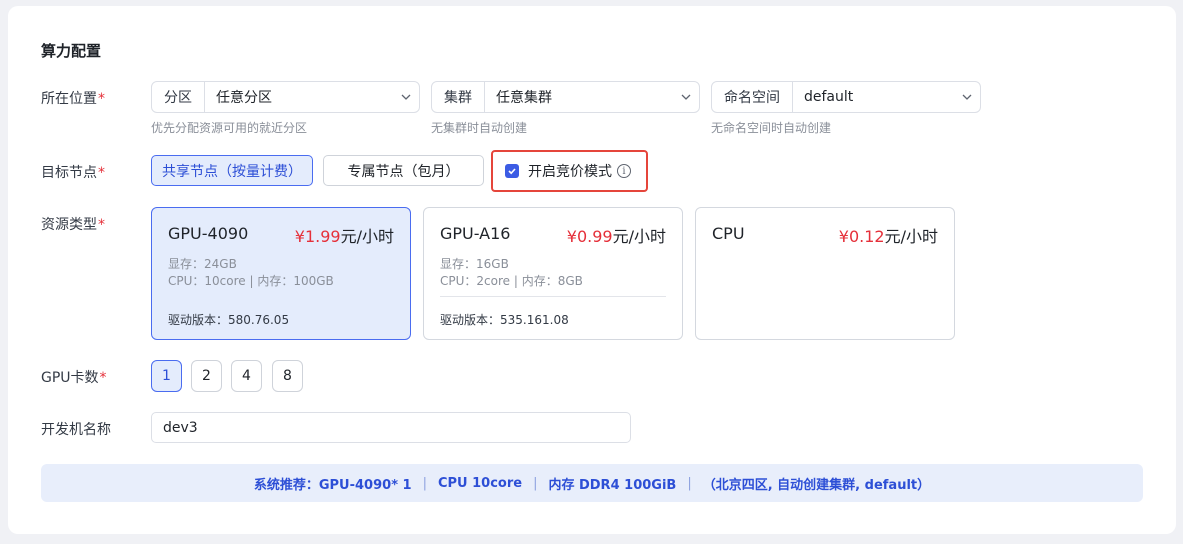 The width and height of the screenshot is (1183, 544). What do you see at coordinates (728, 233) in the screenshot?
I see `resource-name: CPU` at bounding box center [728, 233].